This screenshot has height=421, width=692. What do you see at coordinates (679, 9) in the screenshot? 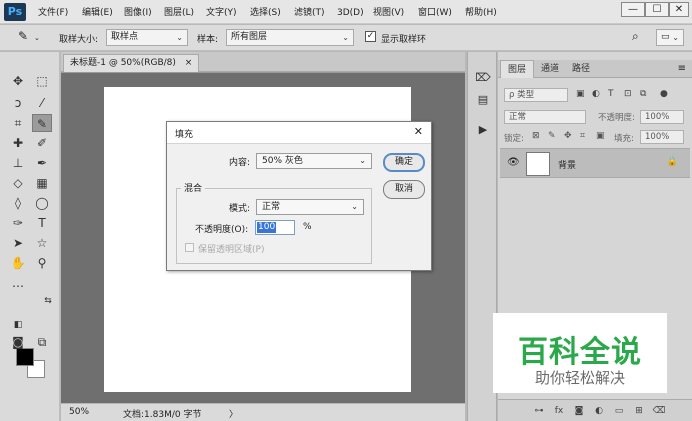
I see `close-window-button: ✕` at bounding box center [679, 9].